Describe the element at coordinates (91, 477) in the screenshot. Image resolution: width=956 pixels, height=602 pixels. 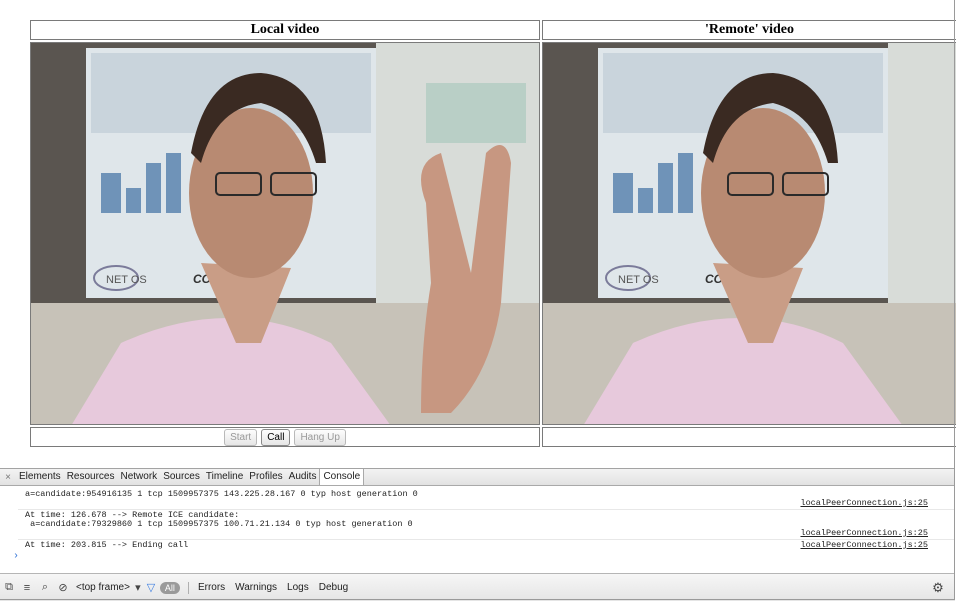
I see `tab-resources: Resources` at that location.